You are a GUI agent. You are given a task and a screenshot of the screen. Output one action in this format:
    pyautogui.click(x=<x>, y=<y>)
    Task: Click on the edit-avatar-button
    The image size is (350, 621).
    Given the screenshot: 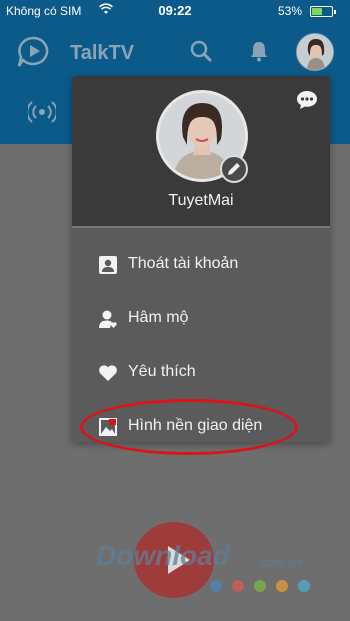 What is the action you would take?
    pyautogui.click(x=234, y=169)
    